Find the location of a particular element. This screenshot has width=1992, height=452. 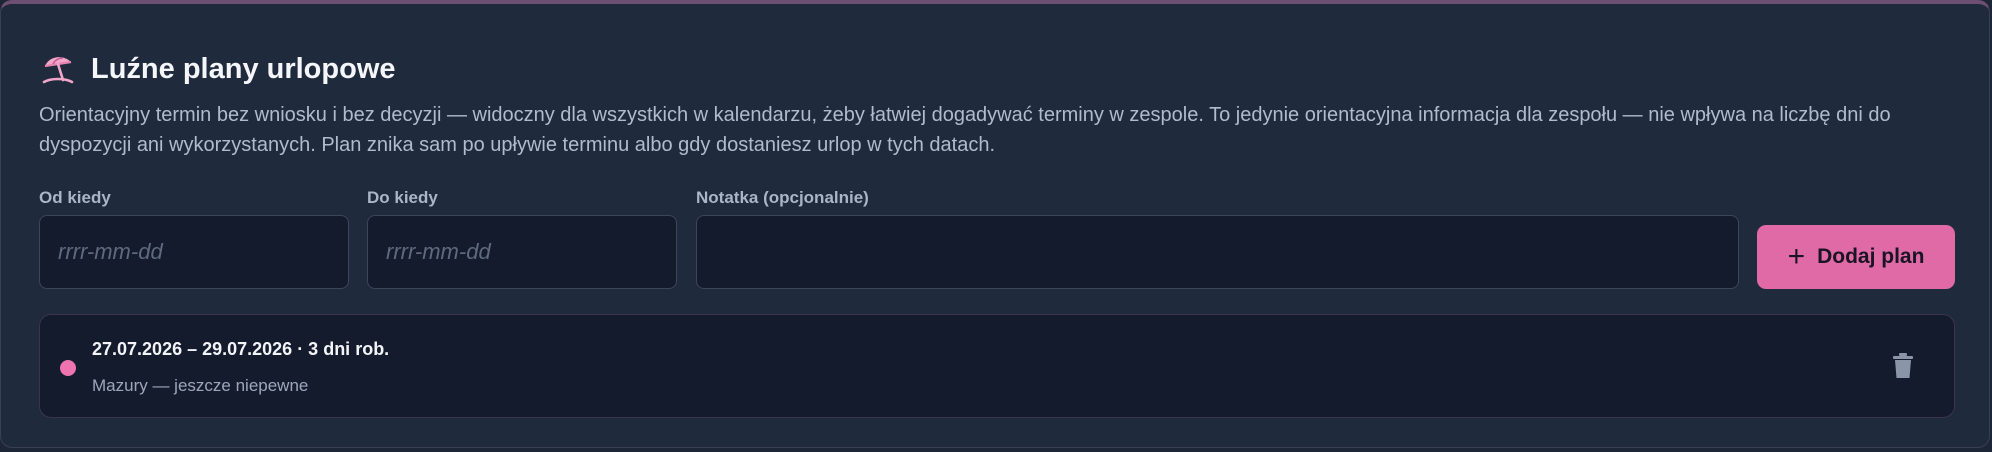

section-header: Luźne plany urlopowe is located at coordinates (217, 69).